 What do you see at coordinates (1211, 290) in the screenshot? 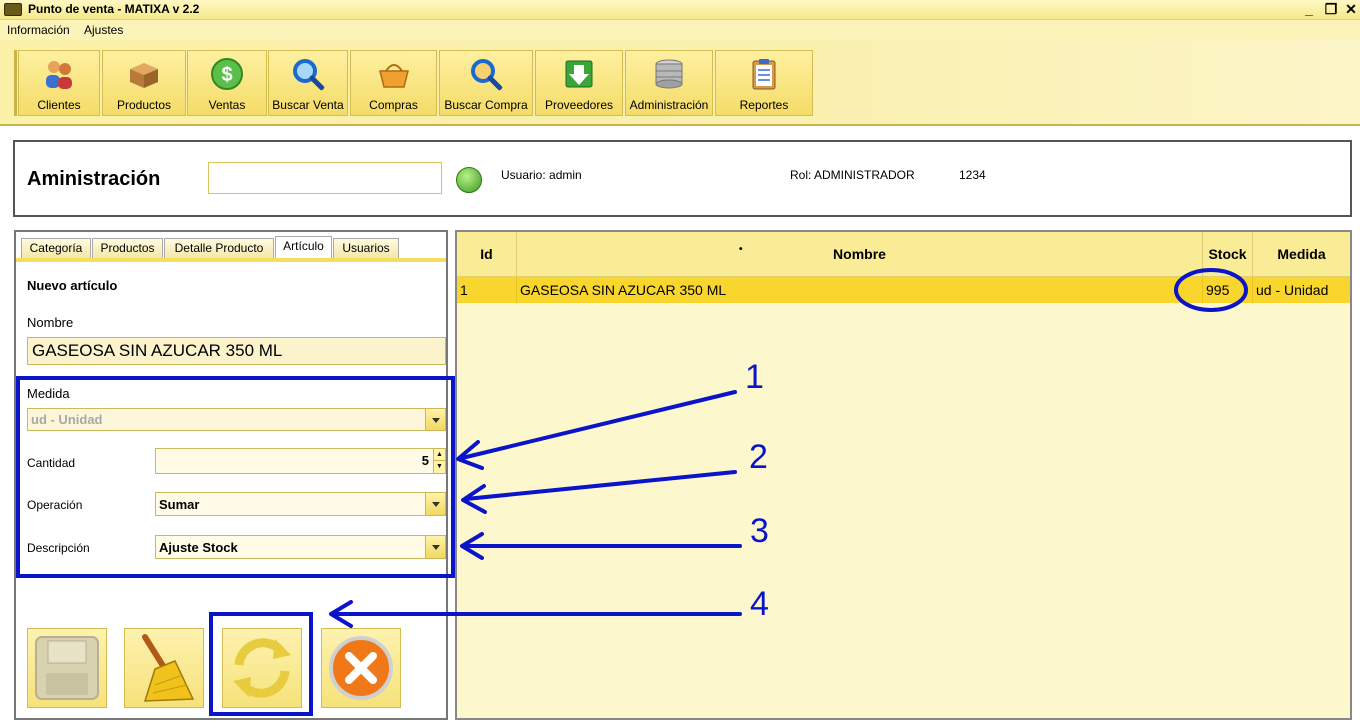
I see `annotation-circle-stock` at bounding box center [1211, 290].